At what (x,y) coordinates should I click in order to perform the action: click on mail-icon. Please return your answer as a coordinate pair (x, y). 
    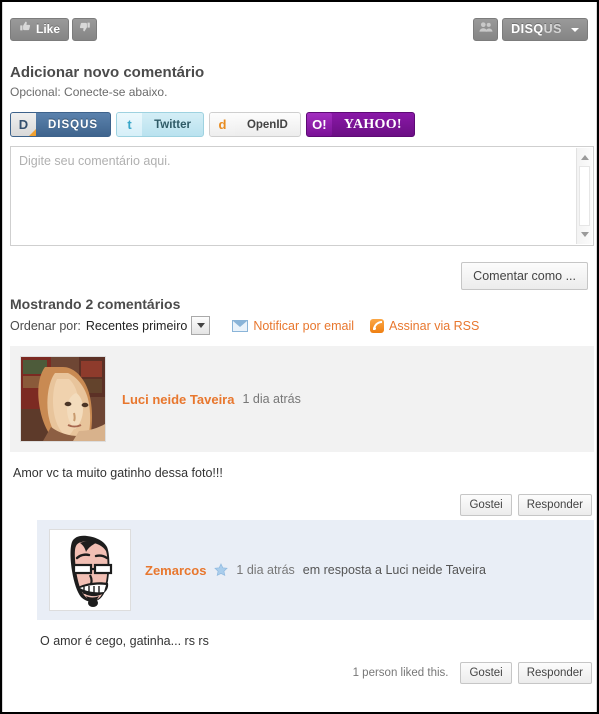
    Looking at the image, I should click on (240, 325).